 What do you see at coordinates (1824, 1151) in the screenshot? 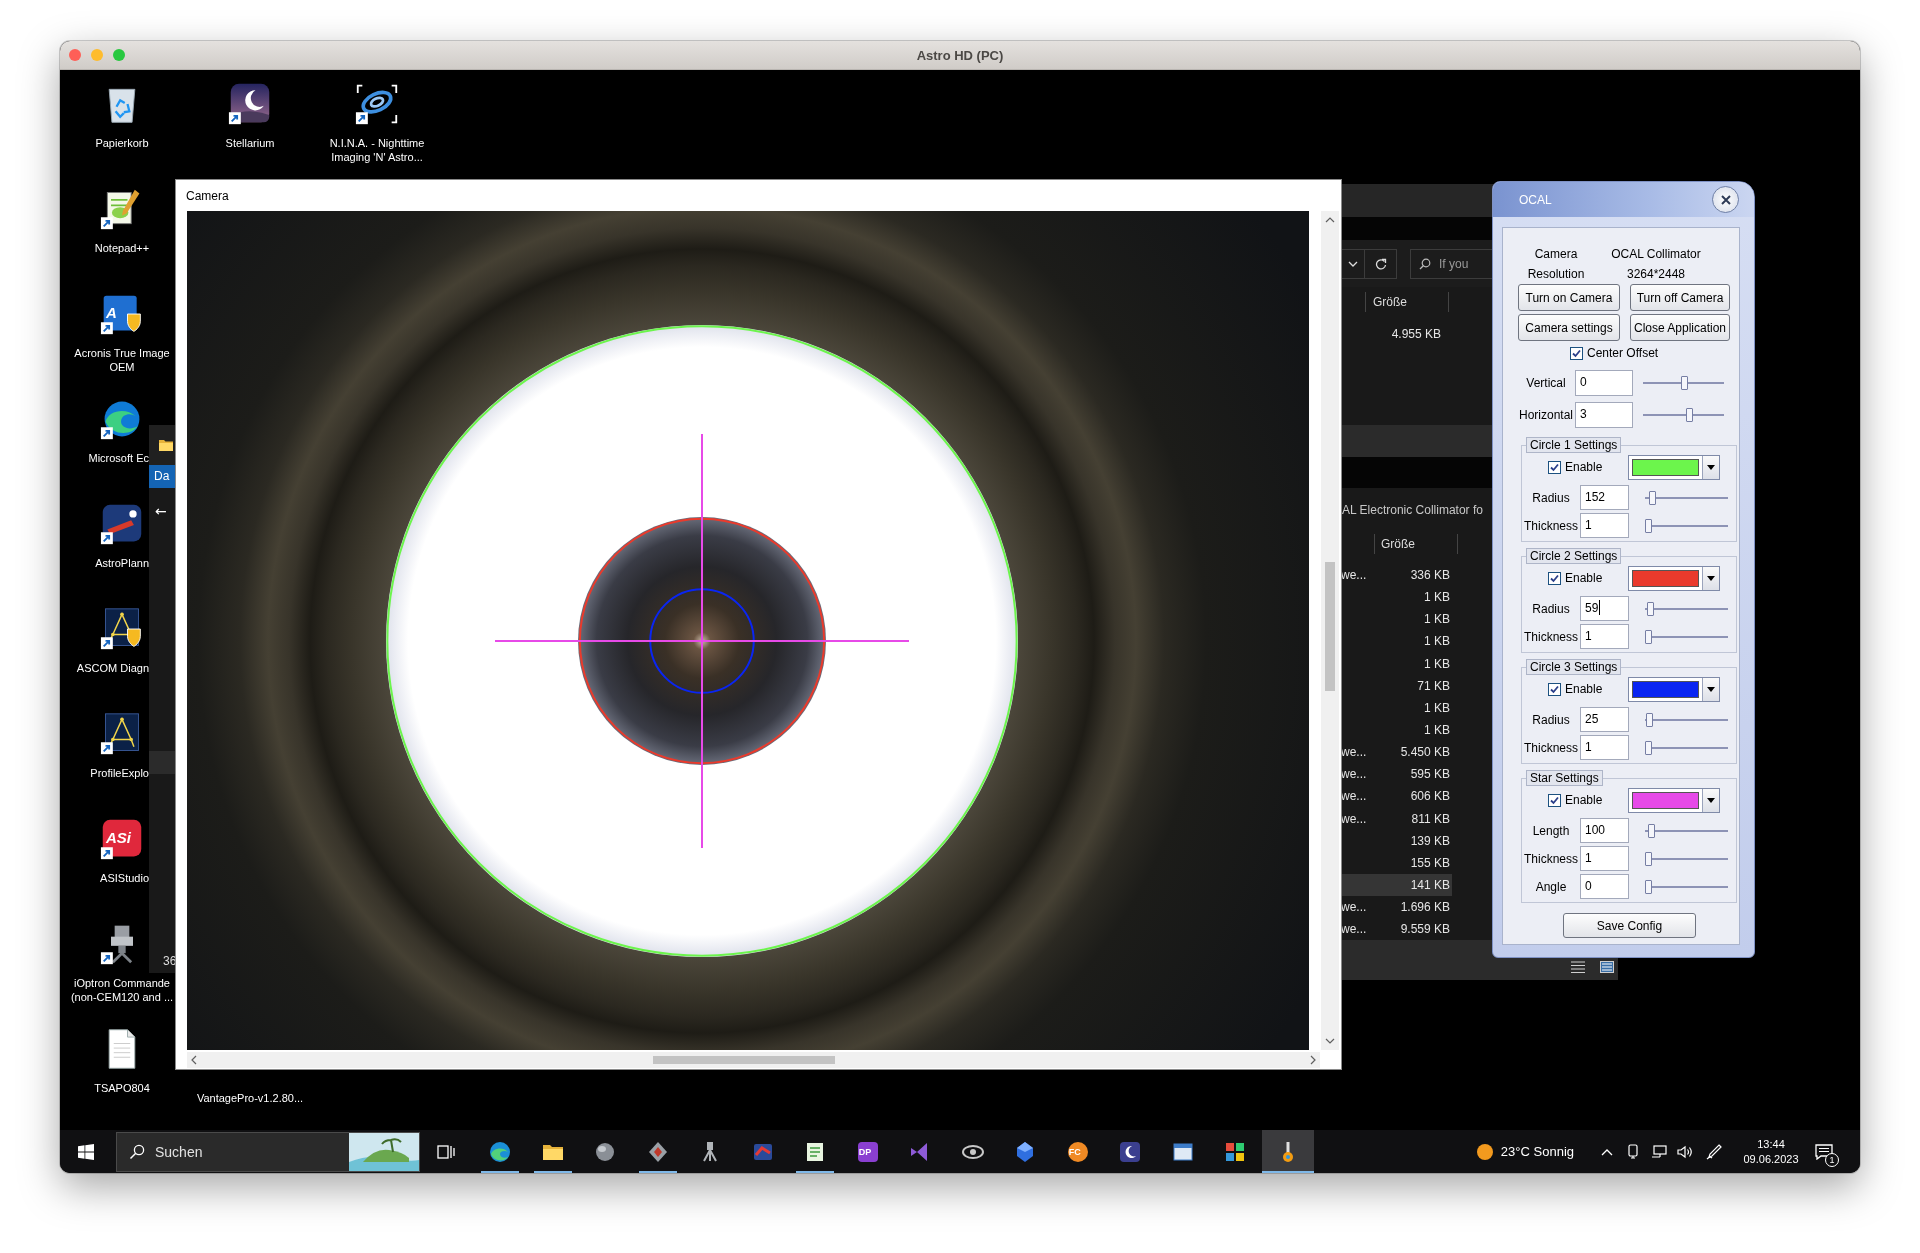
I see `notification-button: 1` at bounding box center [1824, 1151].